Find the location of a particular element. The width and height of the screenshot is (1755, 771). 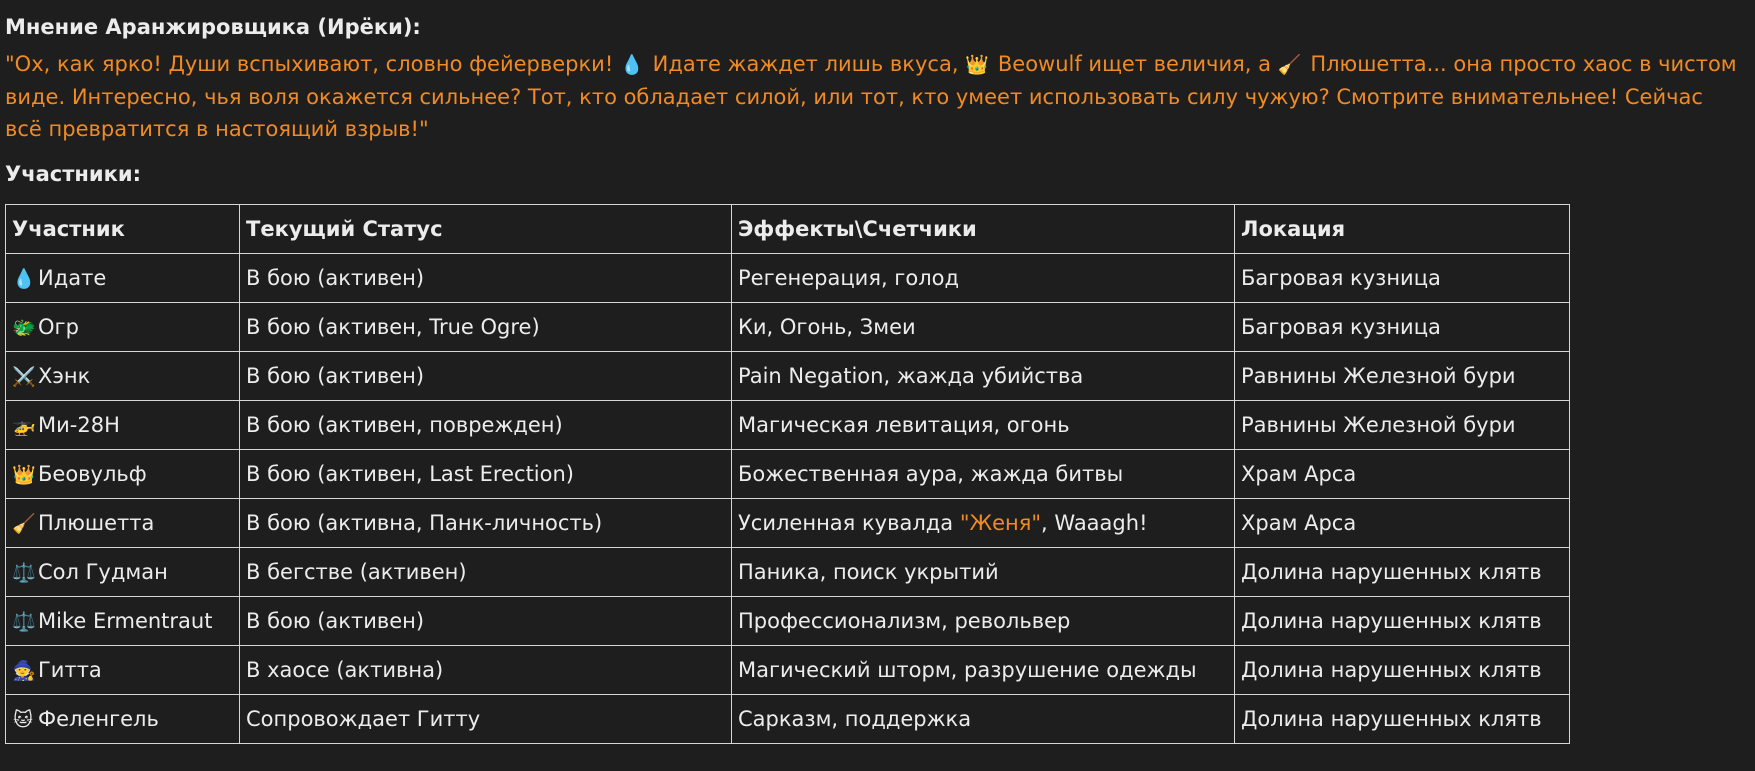

participant-name: Сол Гудман is located at coordinates (103, 572).